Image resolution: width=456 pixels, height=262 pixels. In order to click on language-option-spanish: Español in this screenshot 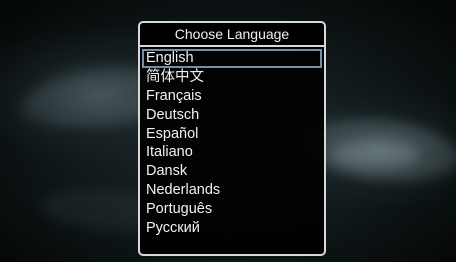, I will do `click(232, 134)`.